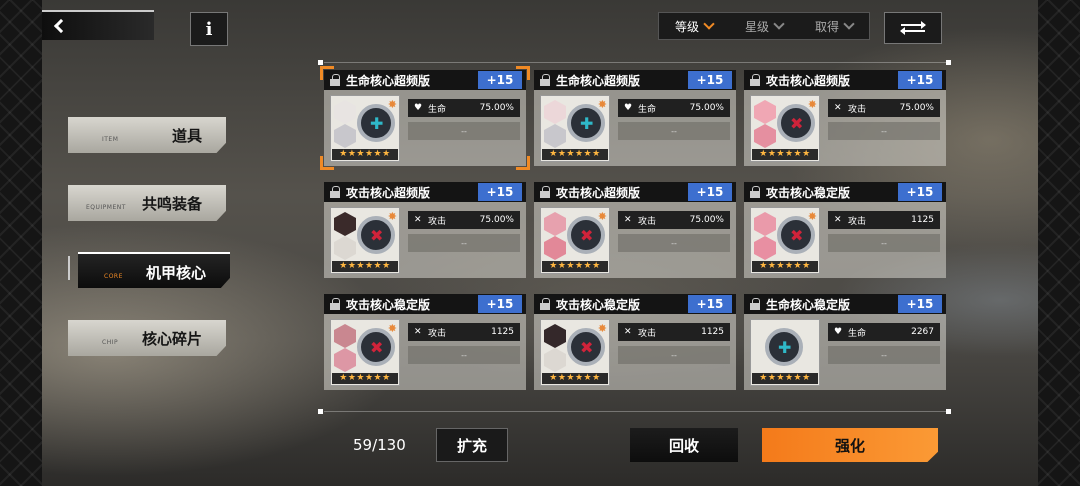  What do you see at coordinates (98, 25) in the screenshot?
I see `back-button` at bounding box center [98, 25].